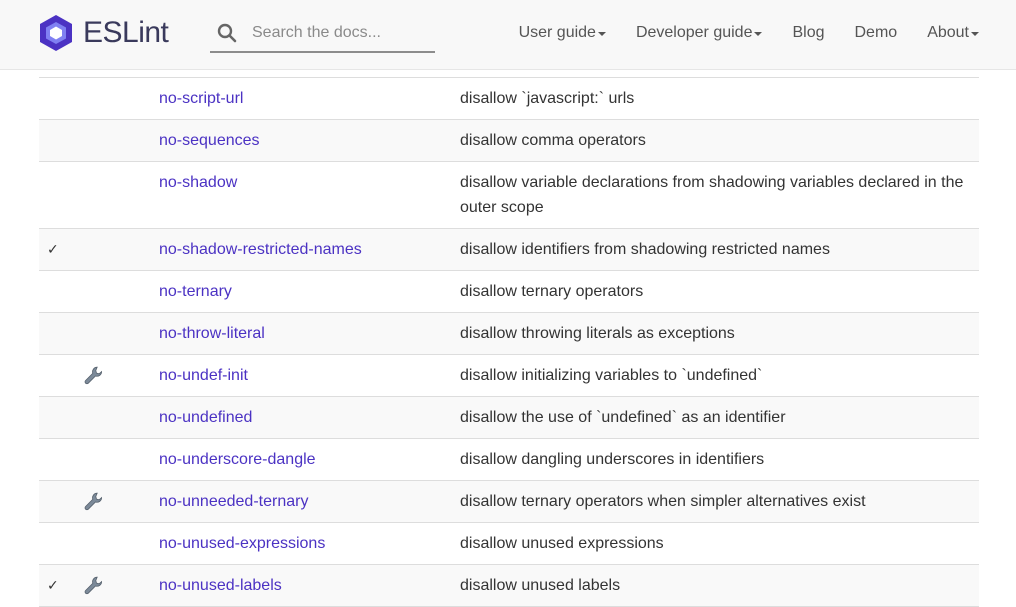 The width and height of the screenshot is (1016, 607). What do you see at coordinates (719, 543) in the screenshot?
I see `rule-description: disallow unused expressions` at bounding box center [719, 543].